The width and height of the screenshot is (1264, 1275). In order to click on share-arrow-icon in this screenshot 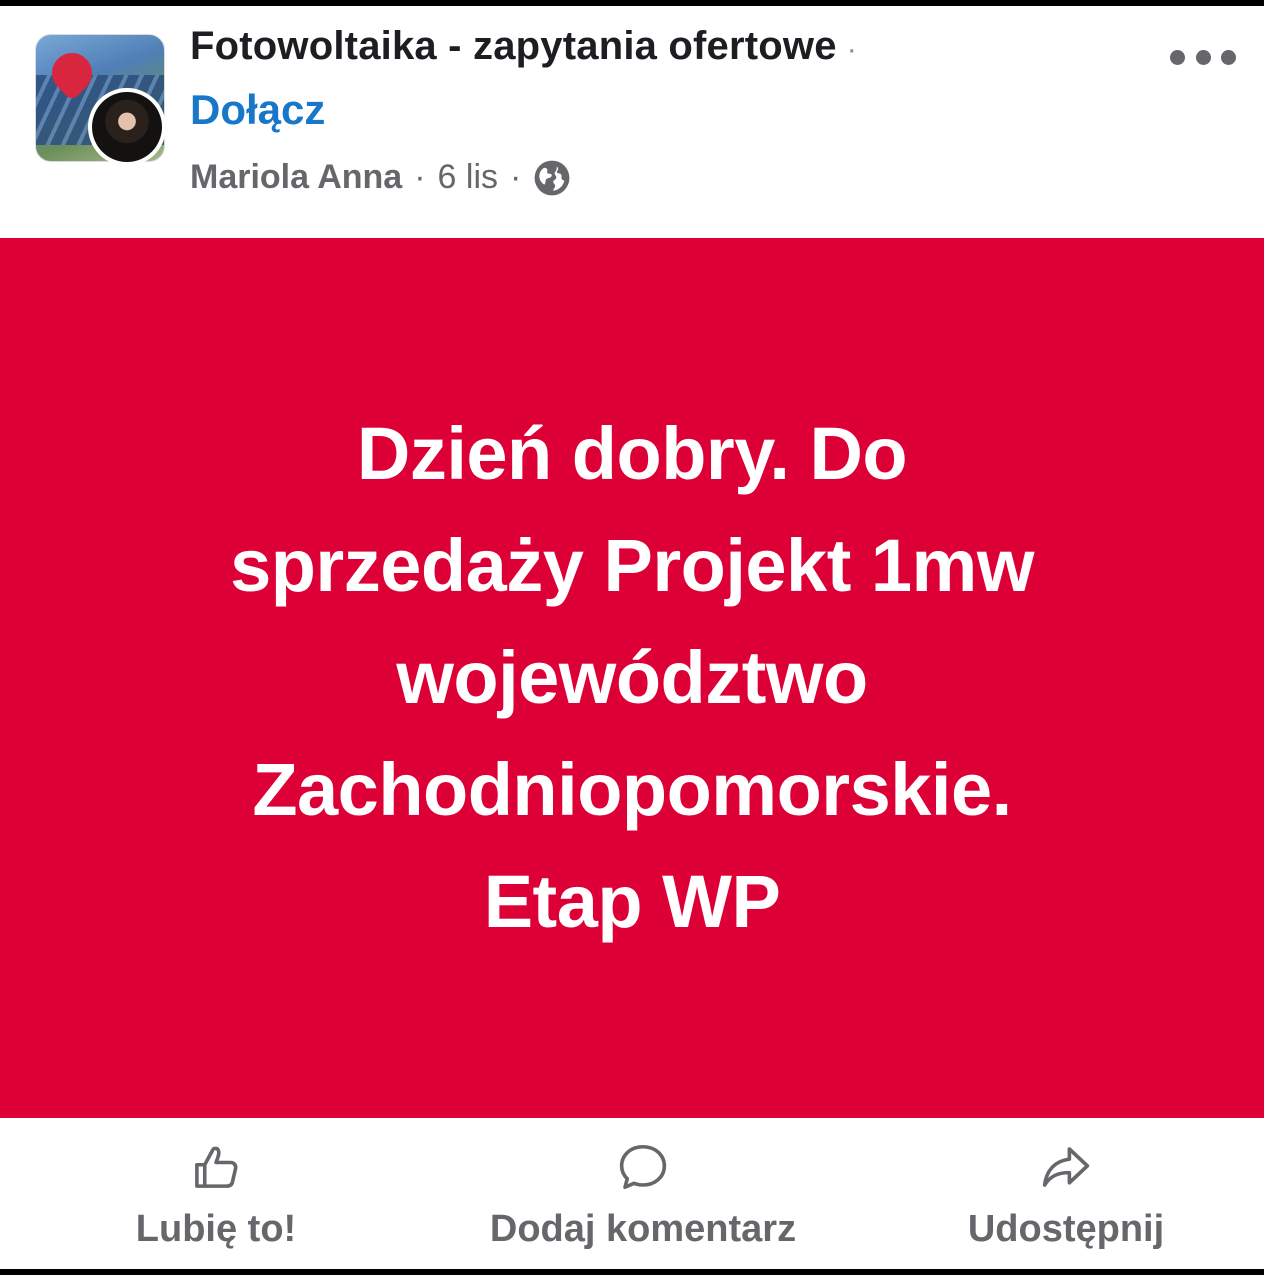, I will do `click(1066, 1167)`.